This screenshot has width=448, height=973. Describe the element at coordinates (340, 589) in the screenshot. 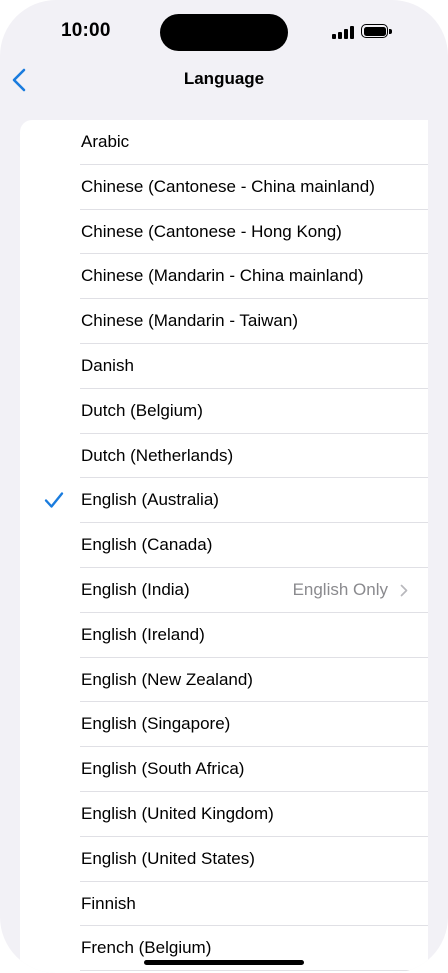

I see `language-detail: English Only` at that location.